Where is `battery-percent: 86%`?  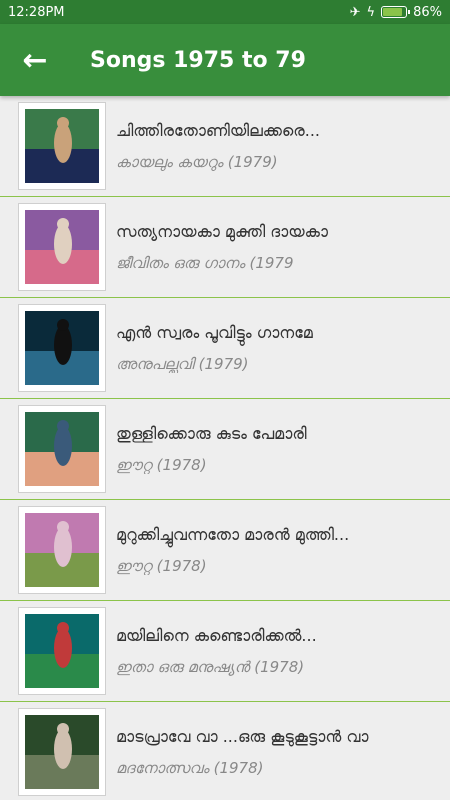 battery-percent: 86% is located at coordinates (427, 12).